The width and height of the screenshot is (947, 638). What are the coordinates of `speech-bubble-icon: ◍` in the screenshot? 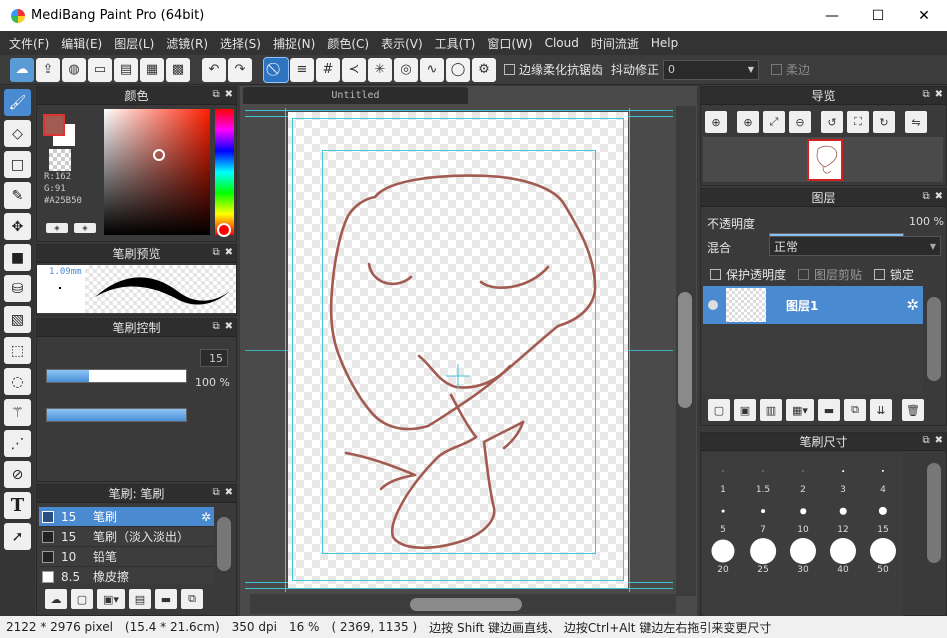 It's located at (74, 70).